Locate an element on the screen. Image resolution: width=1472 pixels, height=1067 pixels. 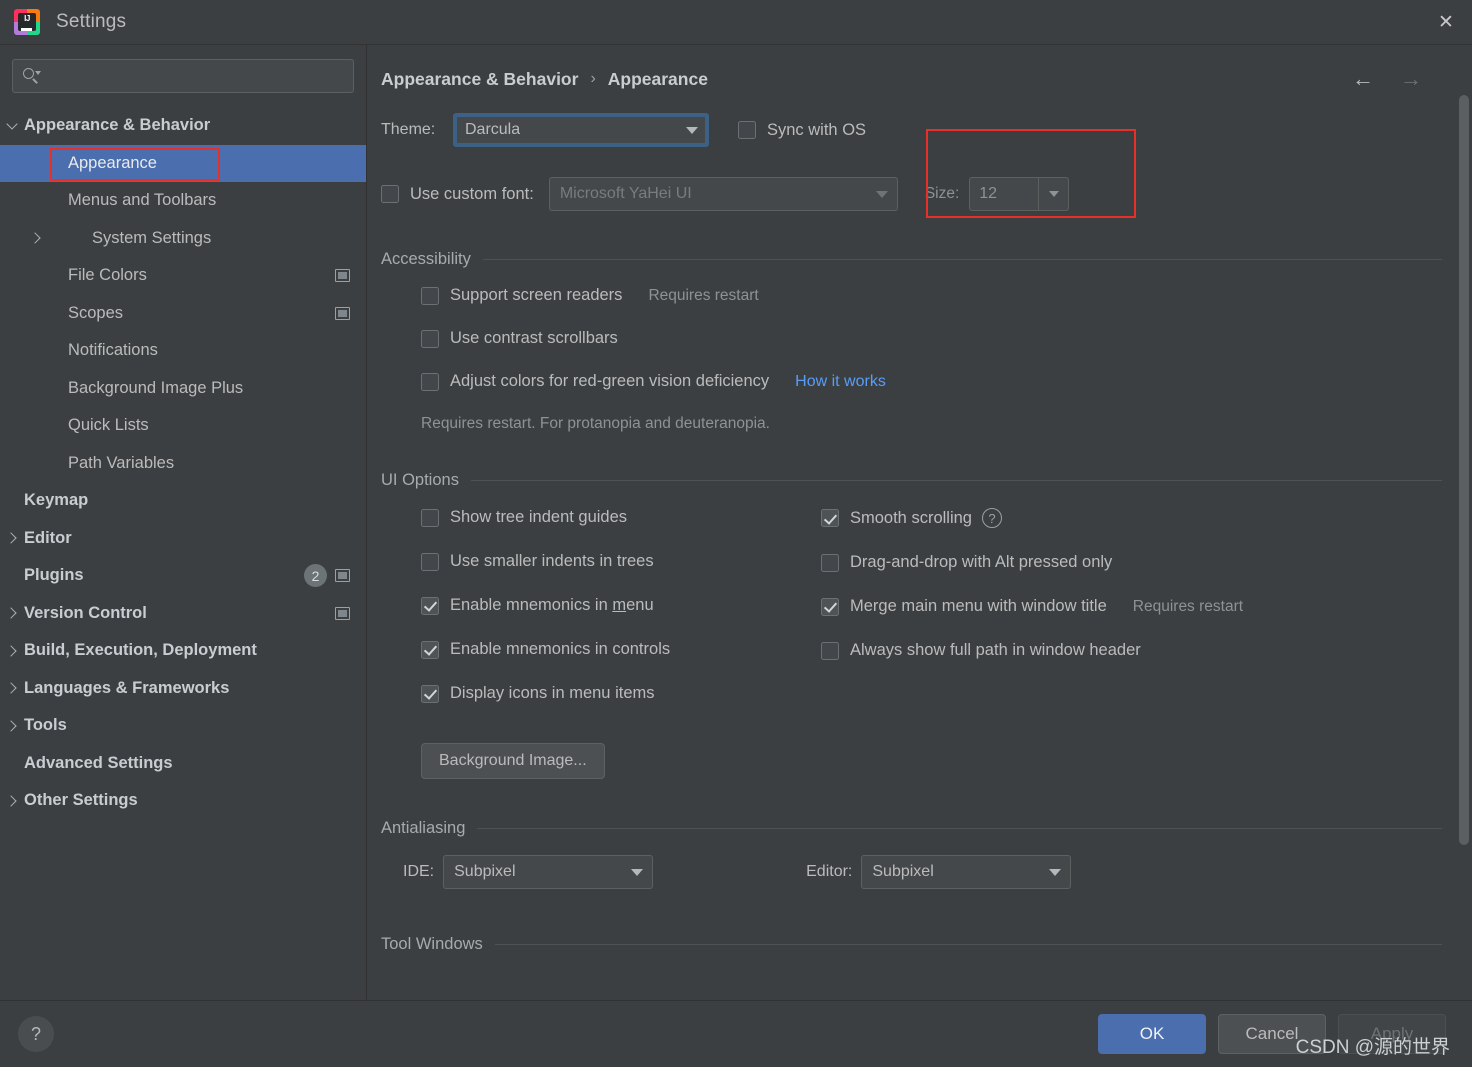
close-icon: ✕ is located at coordinates (1446, 22).